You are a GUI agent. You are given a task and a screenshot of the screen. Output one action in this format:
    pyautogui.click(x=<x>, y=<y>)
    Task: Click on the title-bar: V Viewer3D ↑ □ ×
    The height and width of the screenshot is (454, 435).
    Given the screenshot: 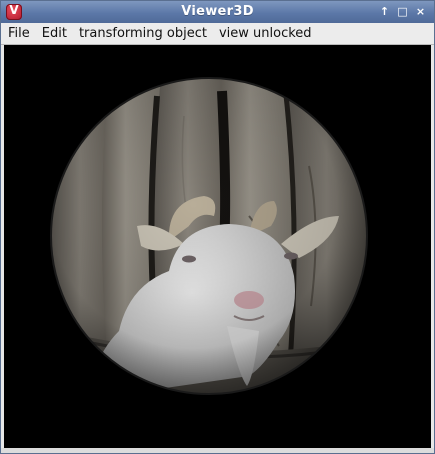 What is the action you would take?
    pyautogui.click(x=217, y=12)
    